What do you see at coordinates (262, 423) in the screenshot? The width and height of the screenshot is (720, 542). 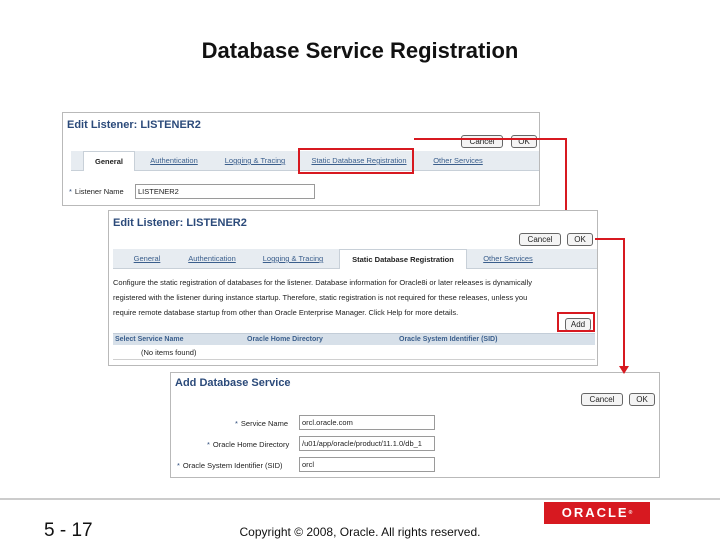 I see `service-name-label: * Service Name` at bounding box center [262, 423].